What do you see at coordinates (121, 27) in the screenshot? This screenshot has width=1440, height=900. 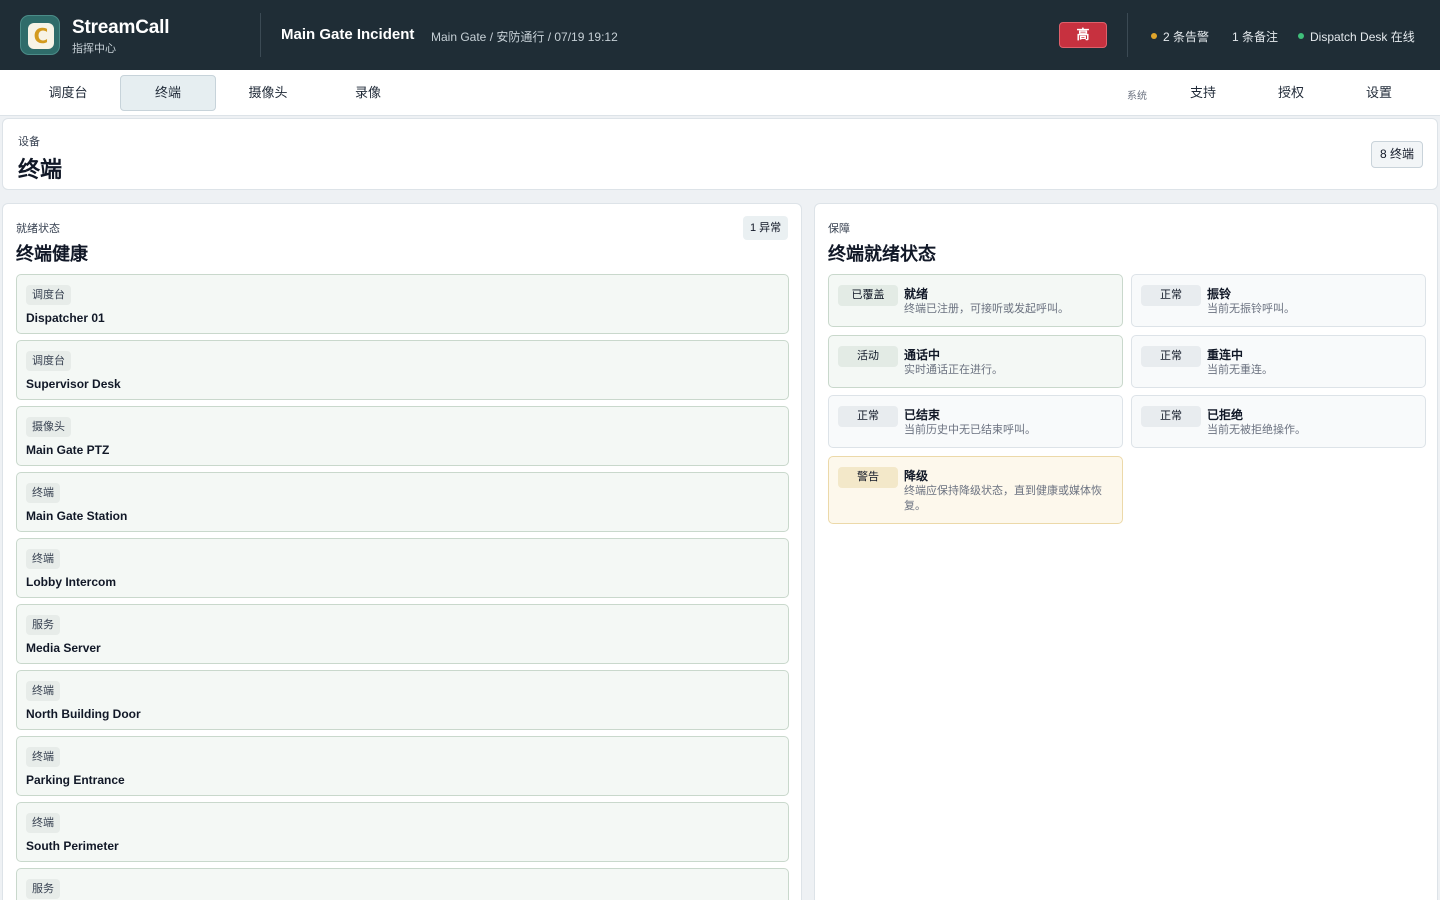 I see `brand-name: StreamCall` at bounding box center [121, 27].